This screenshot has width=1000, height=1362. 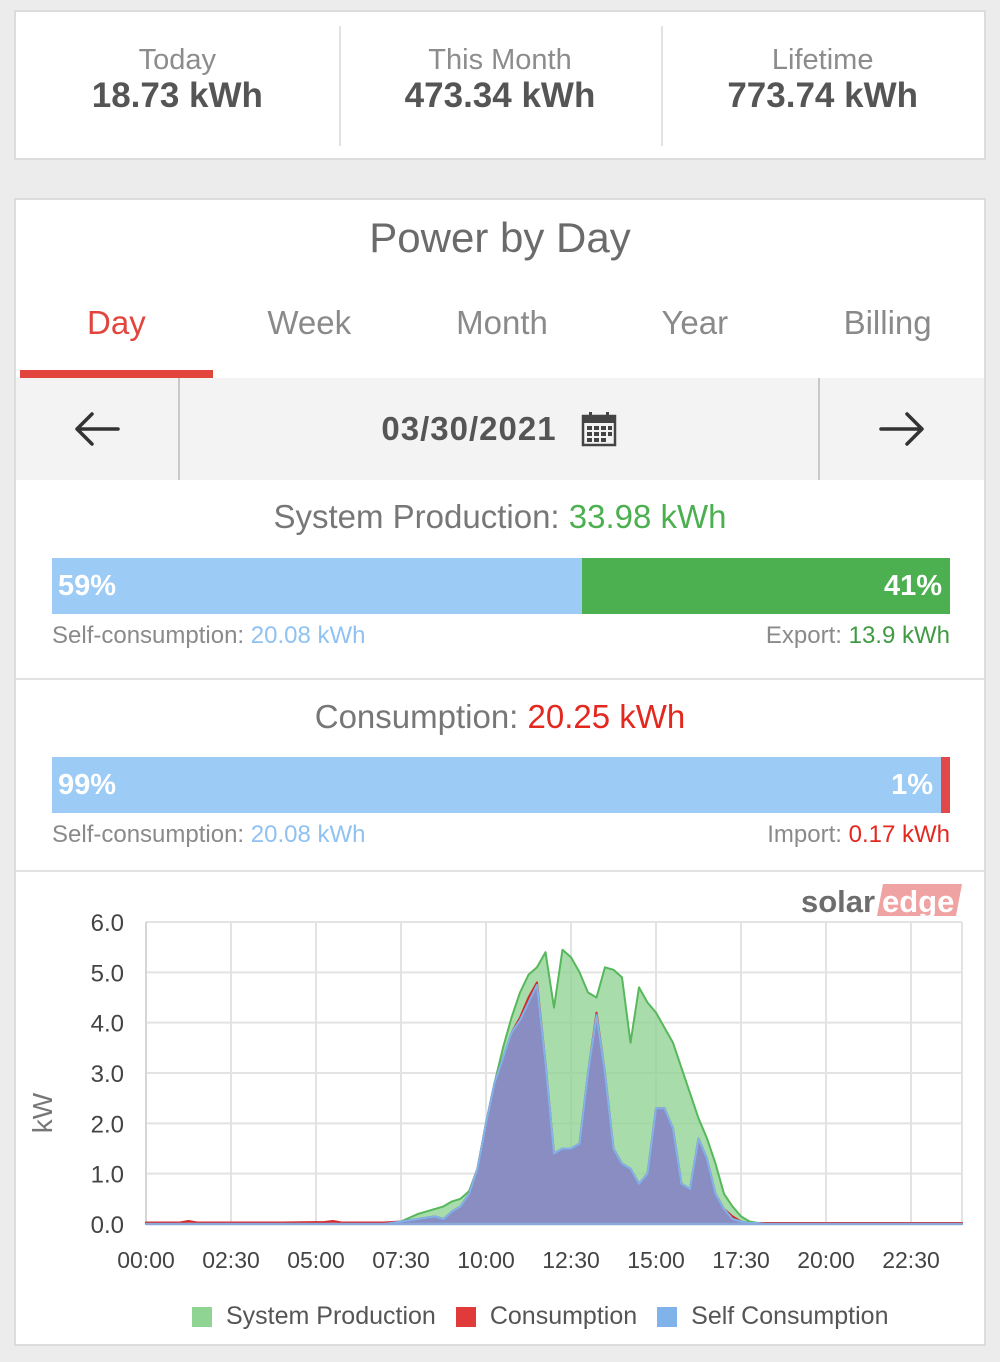 What do you see at coordinates (694, 335) in the screenshot?
I see `tab-year: Year` at bounding box center [694, 335].